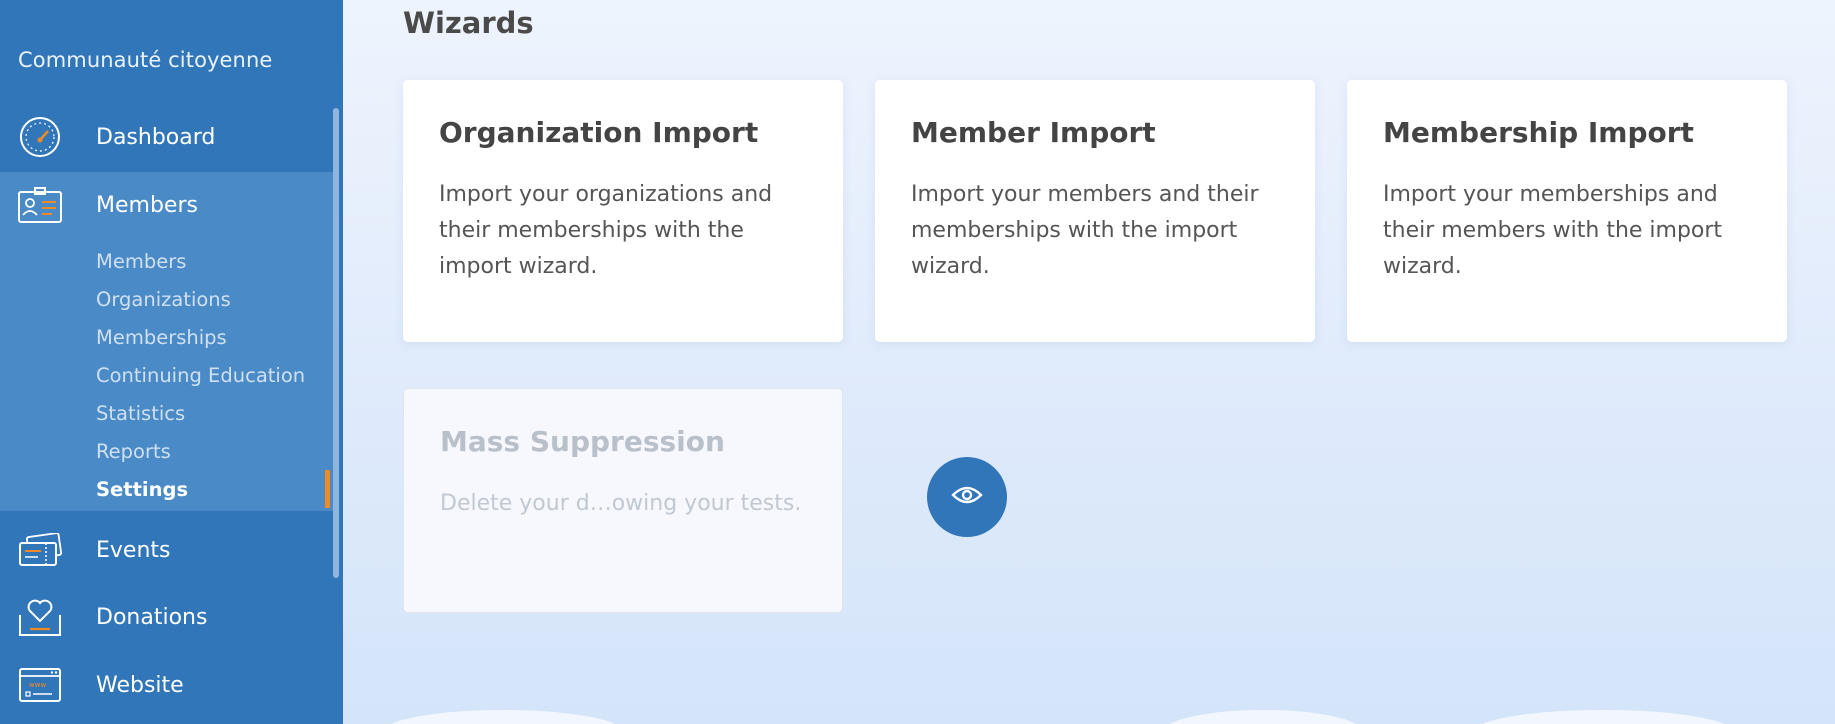 This screenshot has width=1835, height=724. Describe the element at coordinates (145, 60) in the screenshot. I see `organization-name: Communauté citoyenne` at that location.